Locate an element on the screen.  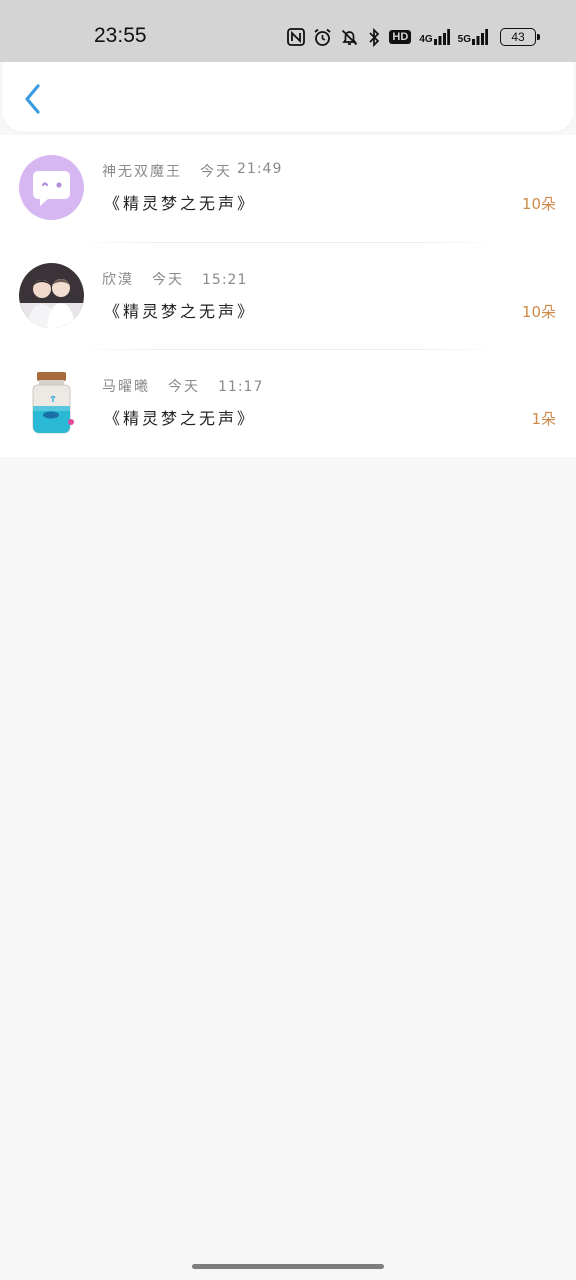
row-meta: 马曜曦 今天 11:17 is located at coordinates (182, 386).